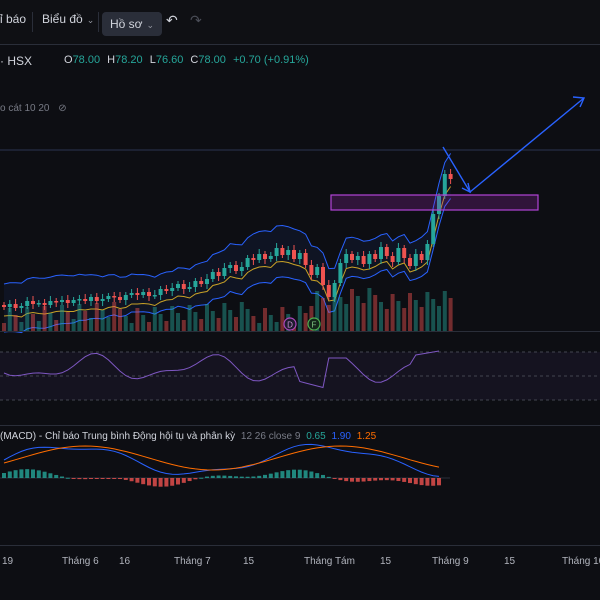  Describe the element at coordinates (329, 561) in the screenshot. I see `x-axis-label: Tháng Tám` at that location.